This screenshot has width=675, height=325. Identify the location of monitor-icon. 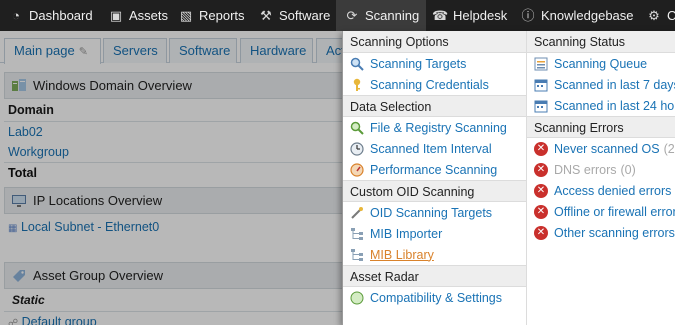
(19, 201).